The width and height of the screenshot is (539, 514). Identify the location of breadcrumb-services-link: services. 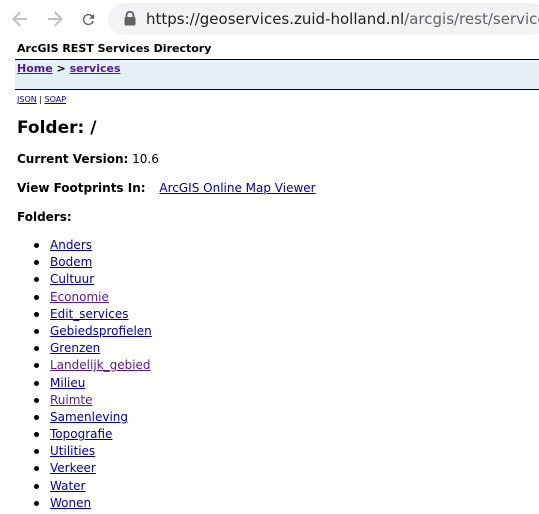
(95, 68).